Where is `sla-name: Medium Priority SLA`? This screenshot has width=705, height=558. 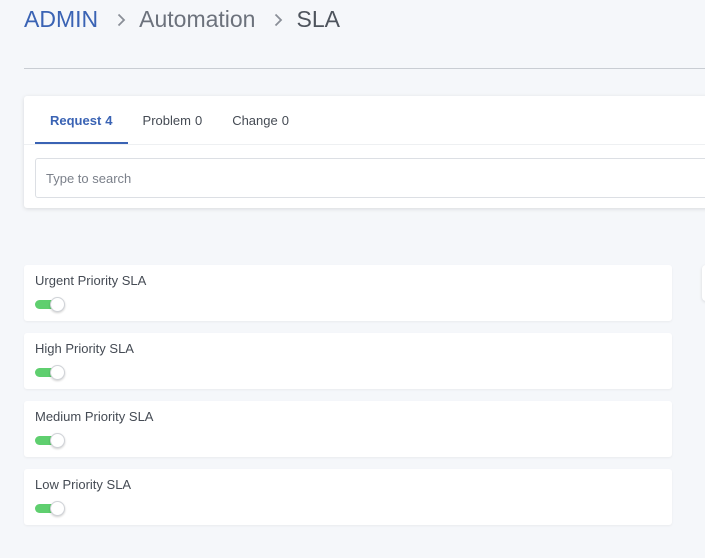
sla-name: Medium Priority SLA is located at coordinates (94, 416).